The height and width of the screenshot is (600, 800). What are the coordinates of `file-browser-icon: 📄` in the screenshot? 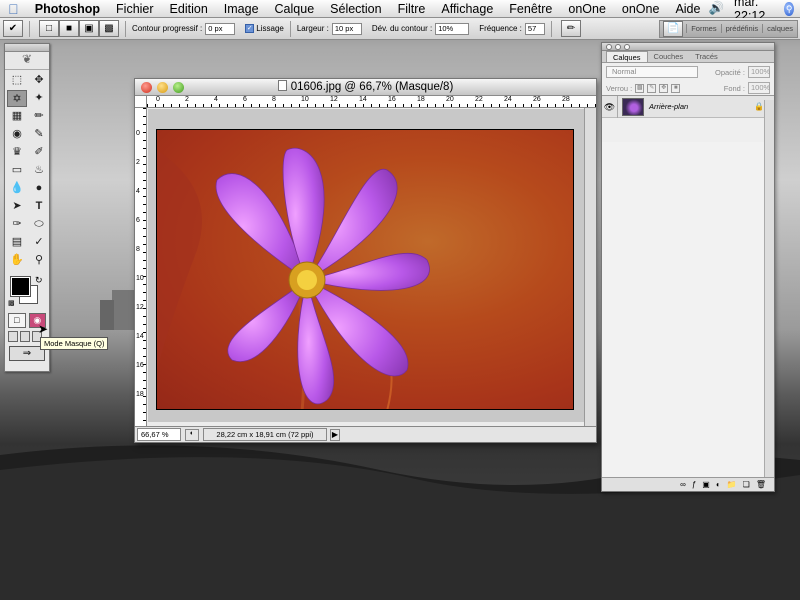 It's located at (673, 28).